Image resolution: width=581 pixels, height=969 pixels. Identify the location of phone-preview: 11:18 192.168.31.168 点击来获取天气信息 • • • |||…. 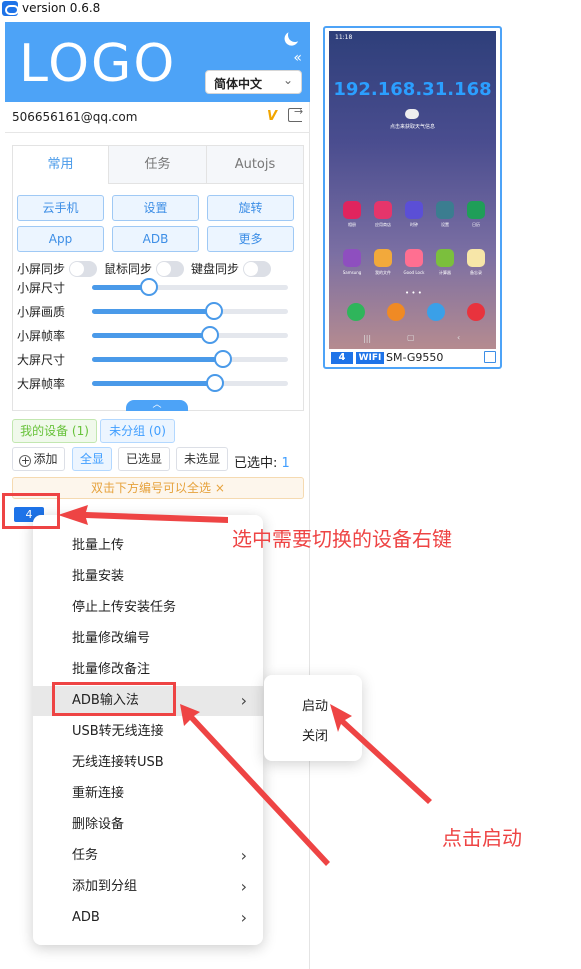
(412, 197).